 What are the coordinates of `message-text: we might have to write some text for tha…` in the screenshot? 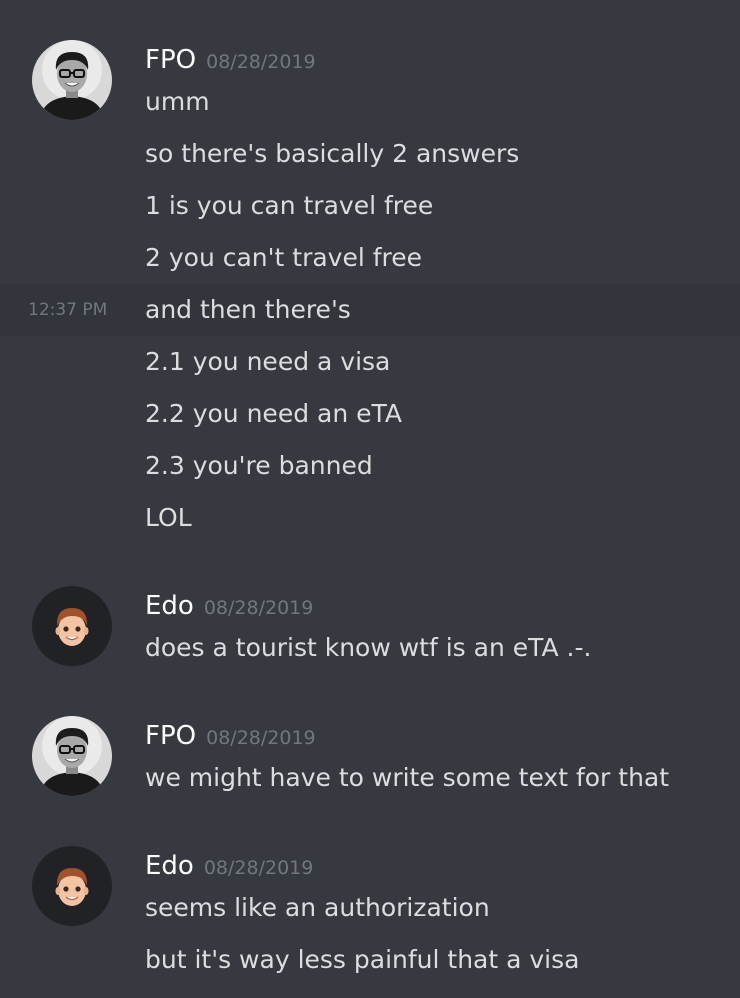 It's located at (407, 777).